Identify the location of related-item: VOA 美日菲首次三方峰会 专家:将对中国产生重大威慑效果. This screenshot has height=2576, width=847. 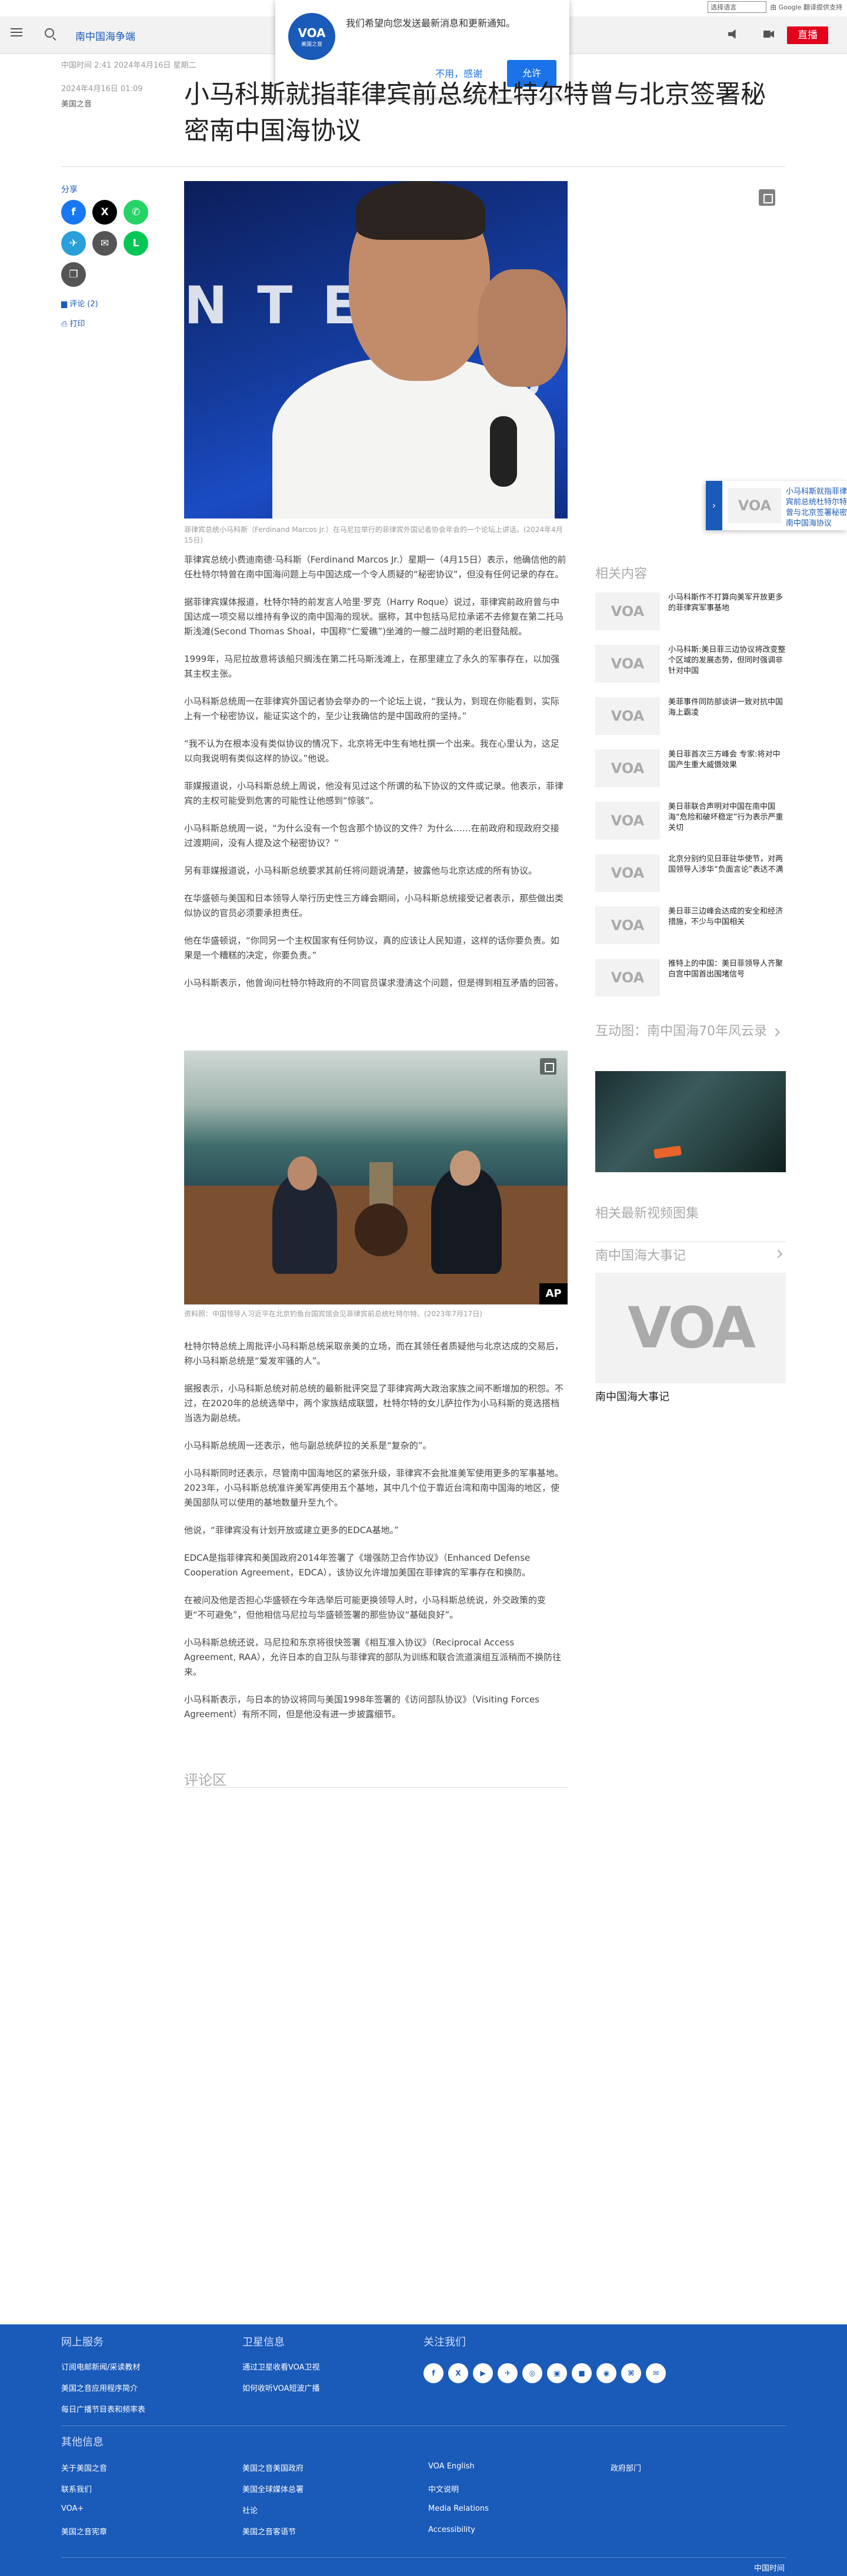
(690, 771).